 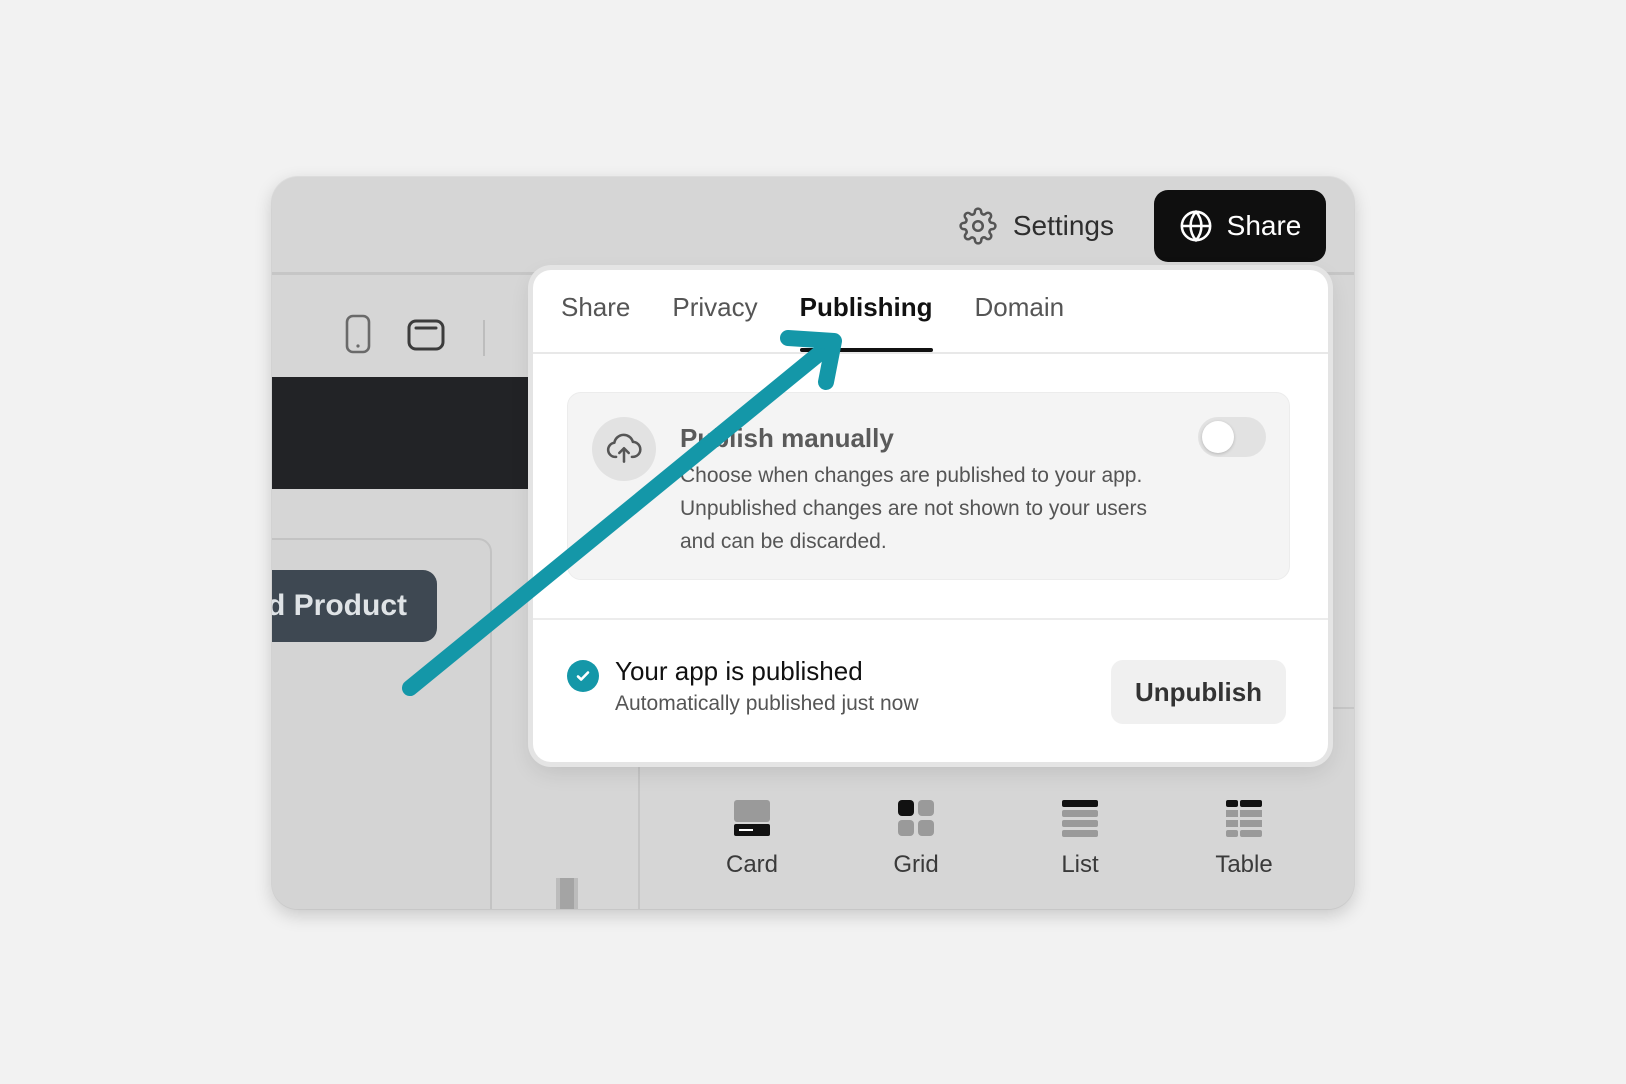 I want to click on layout-option-grid: Grid, so click(x=916, y=839).